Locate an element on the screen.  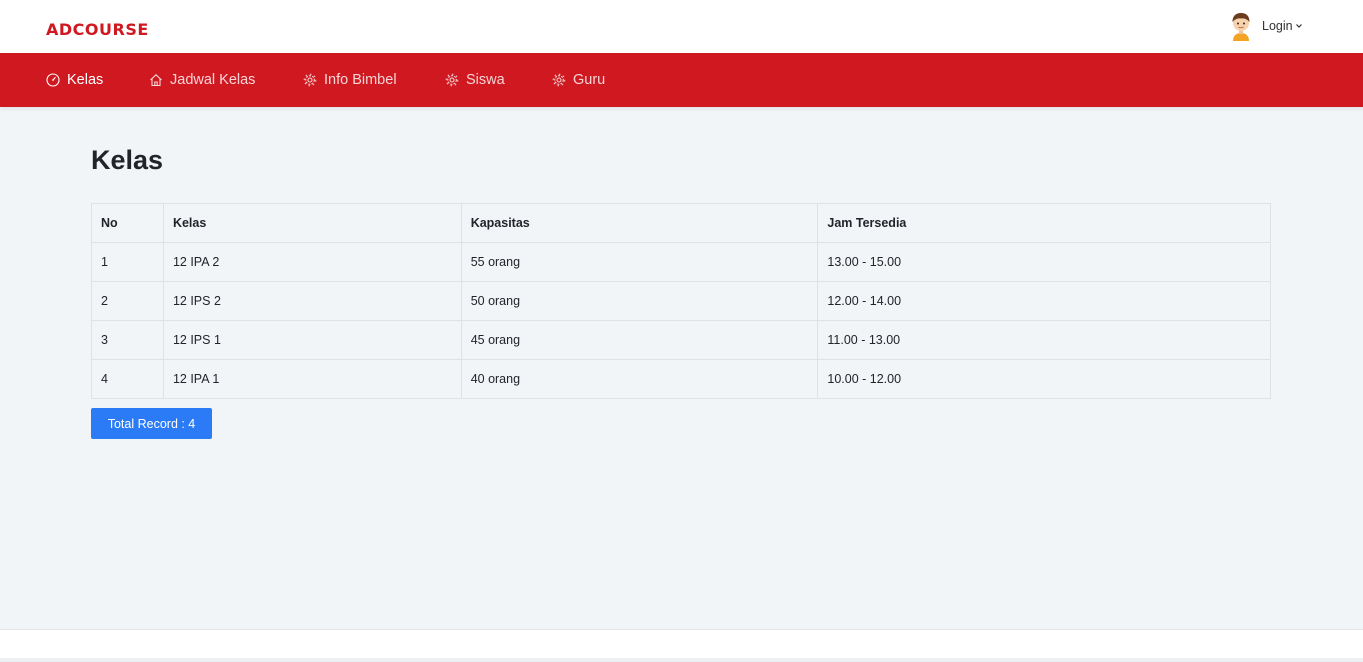
cell-kapasitas: 50 orang is located at coordinates (639, 301).